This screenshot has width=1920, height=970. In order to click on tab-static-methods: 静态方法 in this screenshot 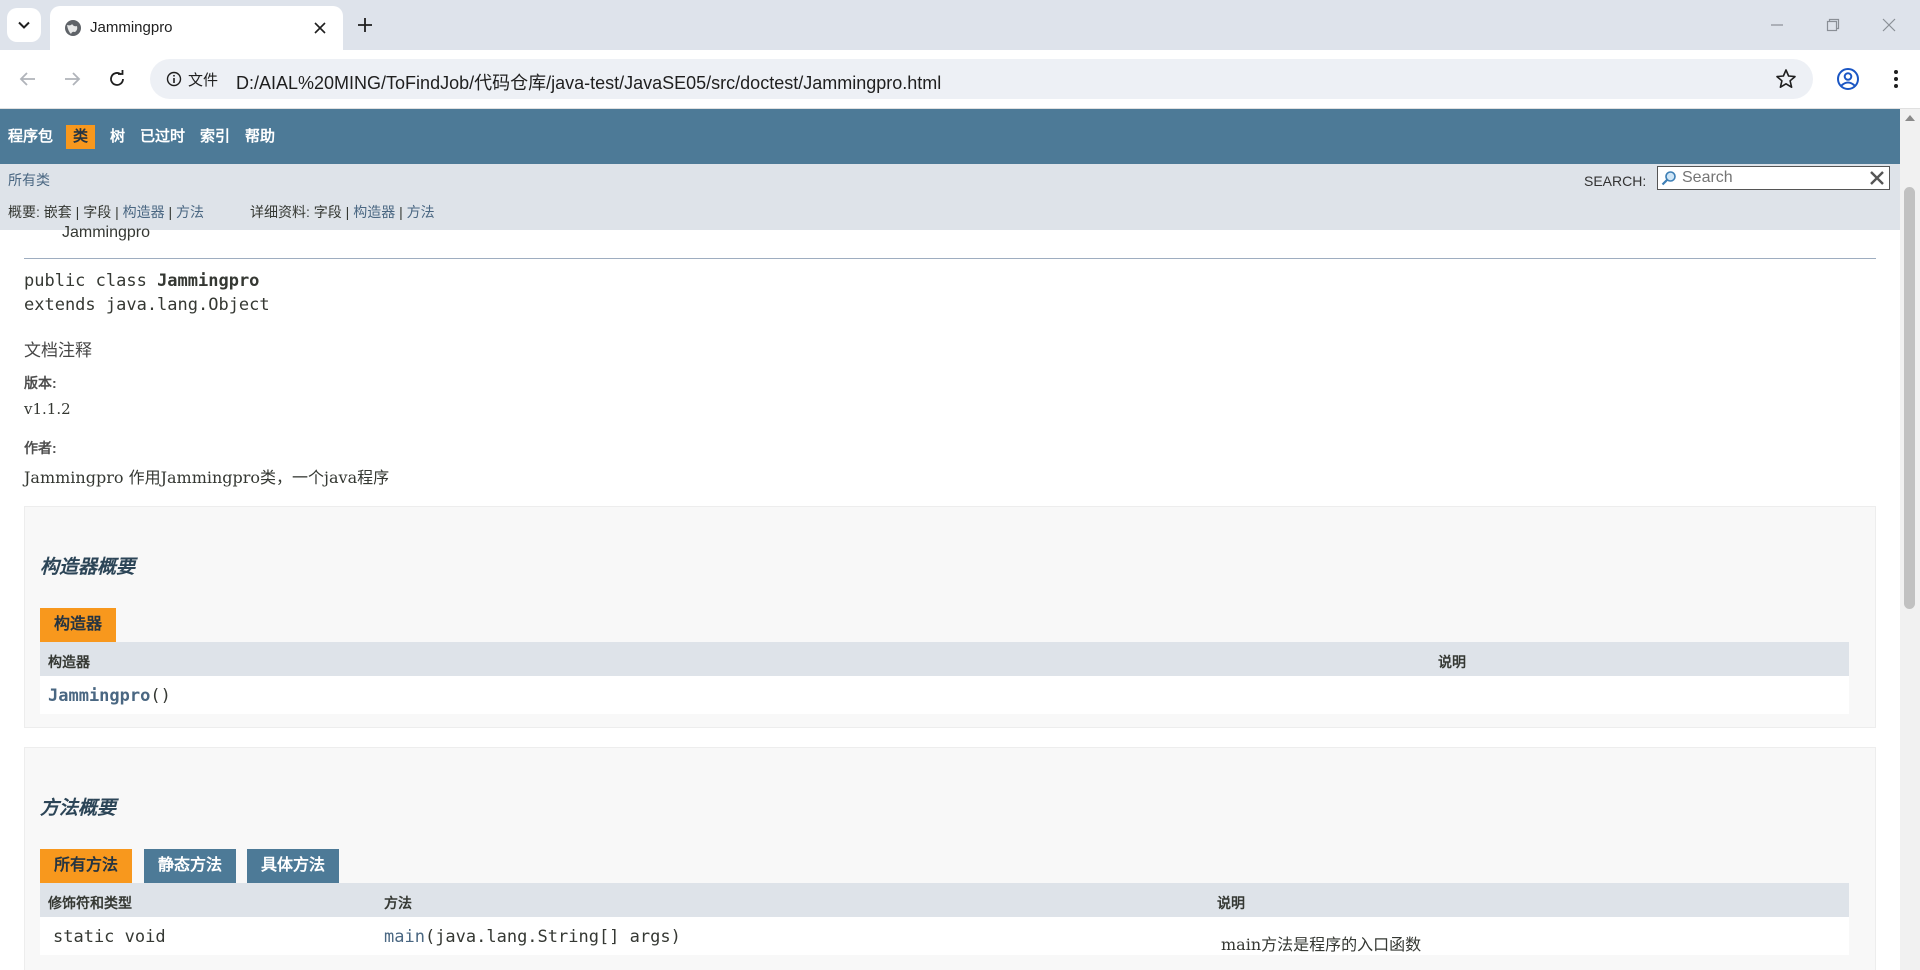, I will do `click(190, 866)`.